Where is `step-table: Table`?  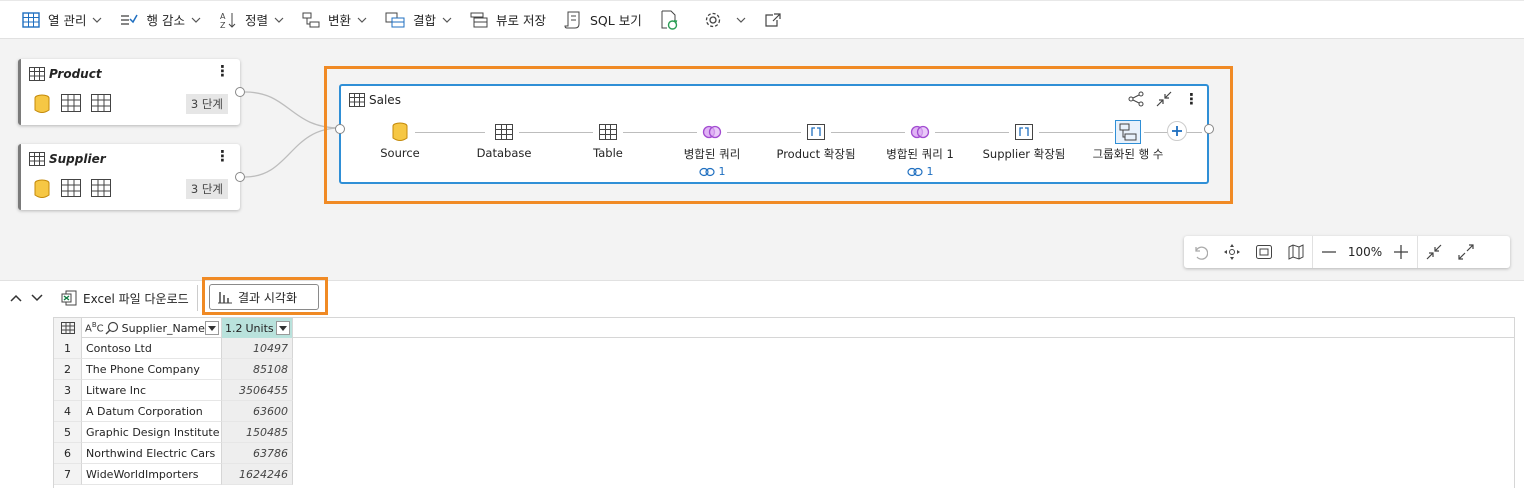 step-table: Table is located at coordinates (608, 141).